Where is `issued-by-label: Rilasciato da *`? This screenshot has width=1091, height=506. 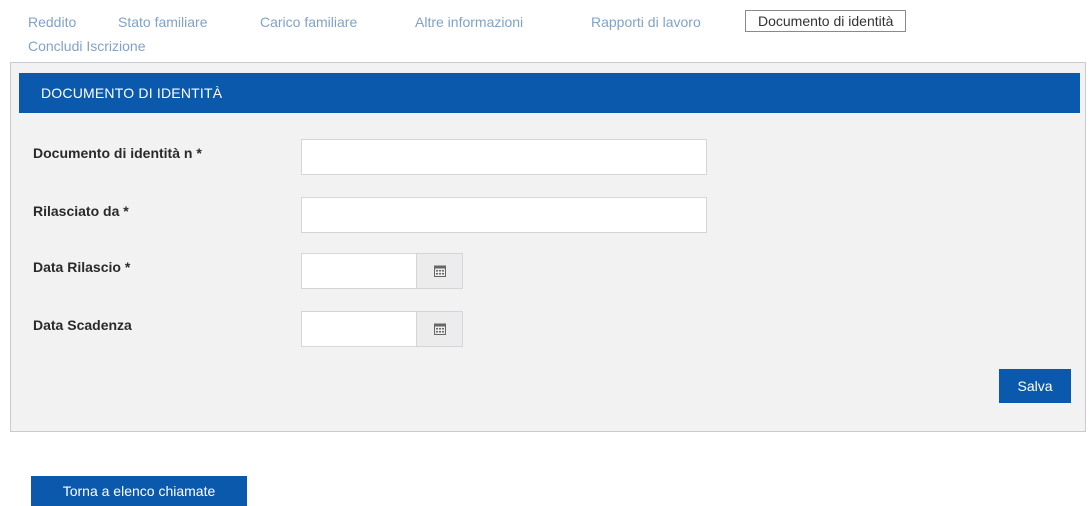 issued-by-label: Rilasciato da * is located at coordinates (81, 211).